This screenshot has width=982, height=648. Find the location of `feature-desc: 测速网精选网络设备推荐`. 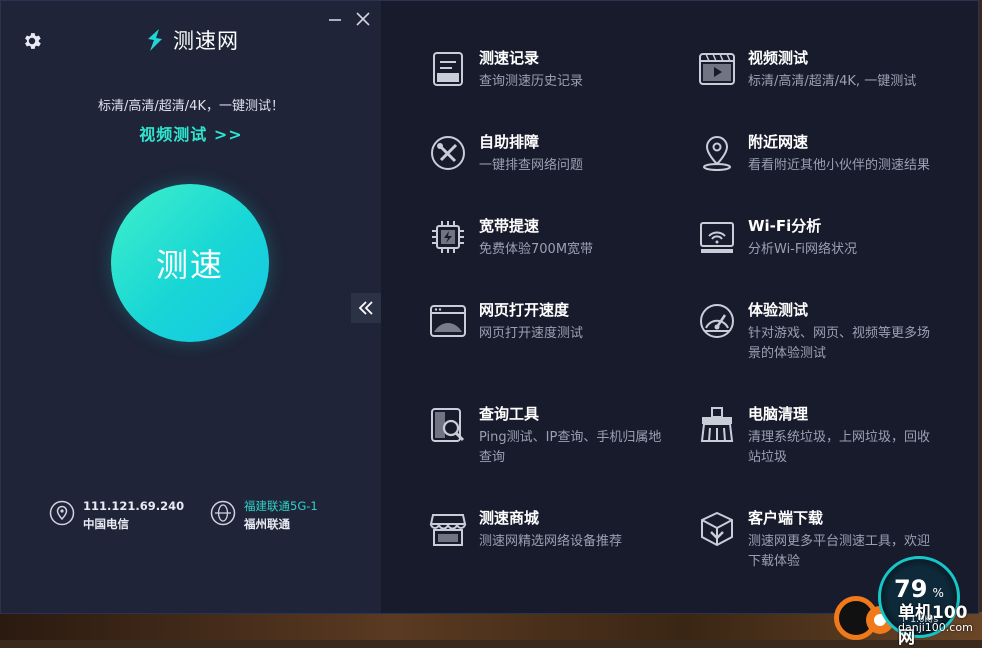

feature-desc: 测速网精选网络设备推荐 is located at coordinates (551, 541).